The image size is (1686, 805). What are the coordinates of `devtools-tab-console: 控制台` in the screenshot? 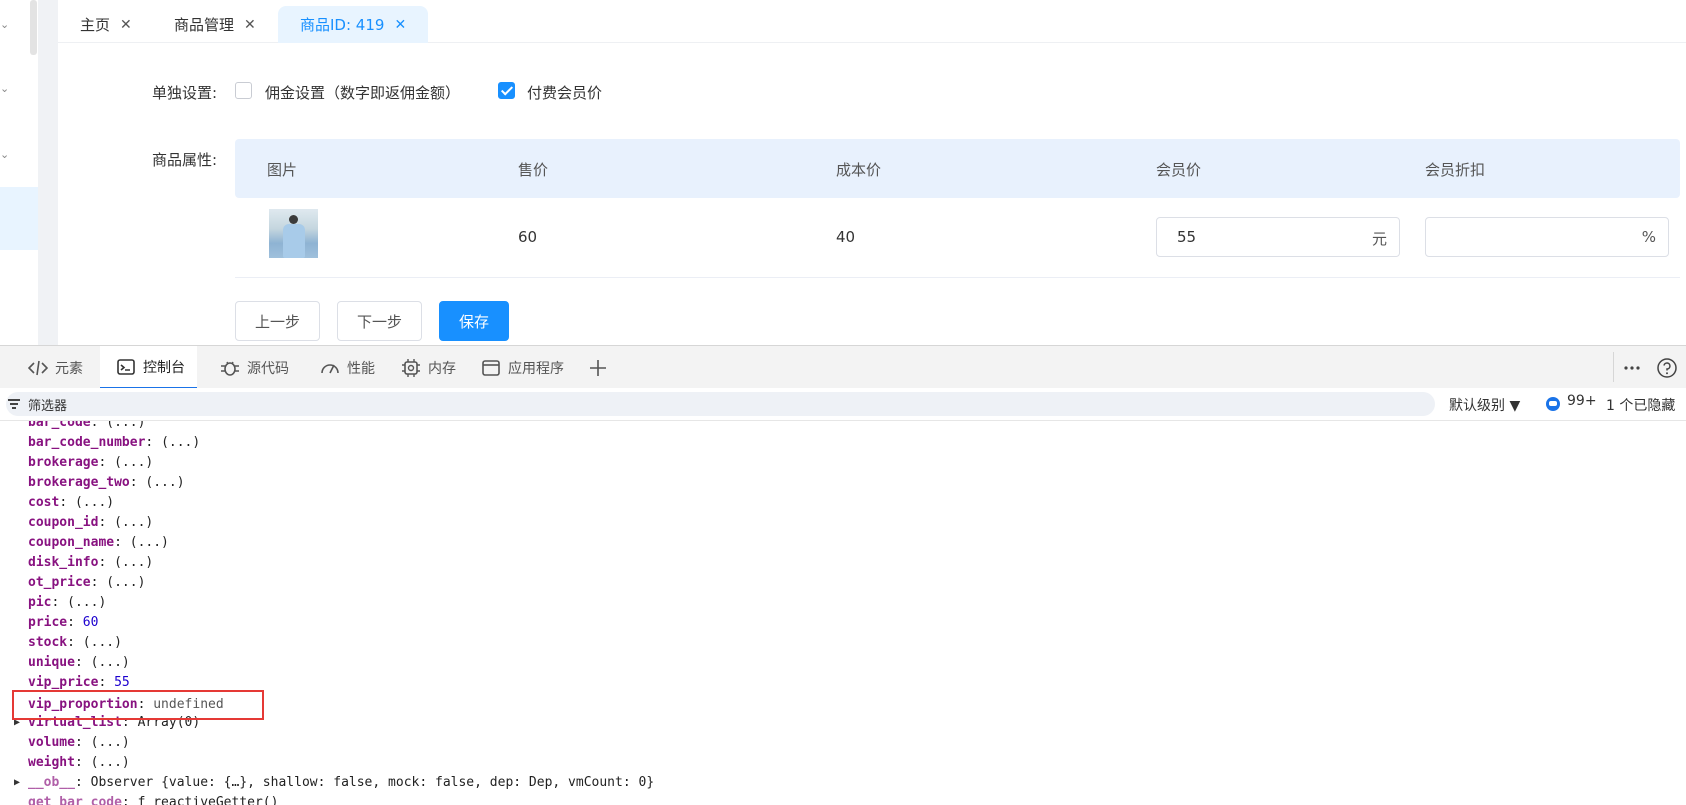 It's located at (148, 367).